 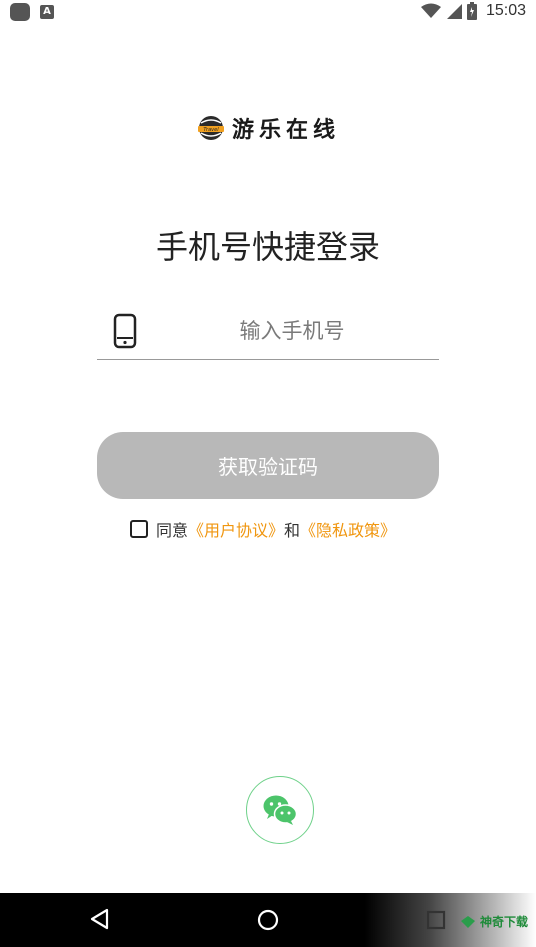 I want to click on system-nav-bar: 神奇下载, so click(x=268, y=920).